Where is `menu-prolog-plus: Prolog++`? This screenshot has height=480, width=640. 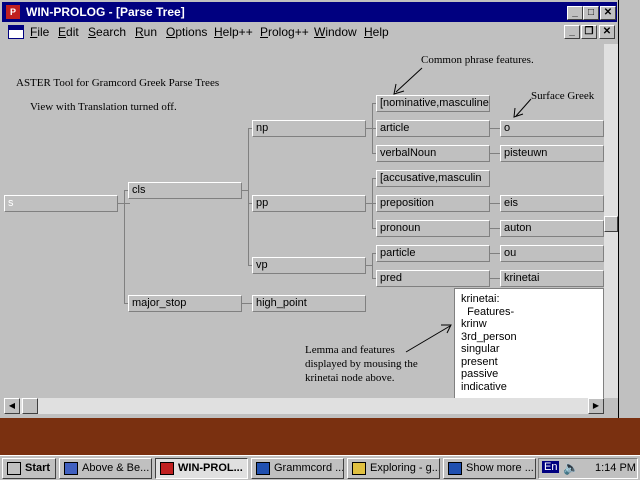
menu-prolog-plus: Prolog++ is located at coordinates (284, 32).